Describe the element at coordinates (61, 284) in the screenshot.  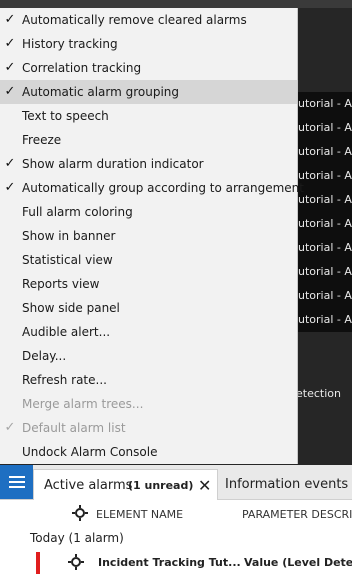
I see `menu-item-label: Reports view` at that location.